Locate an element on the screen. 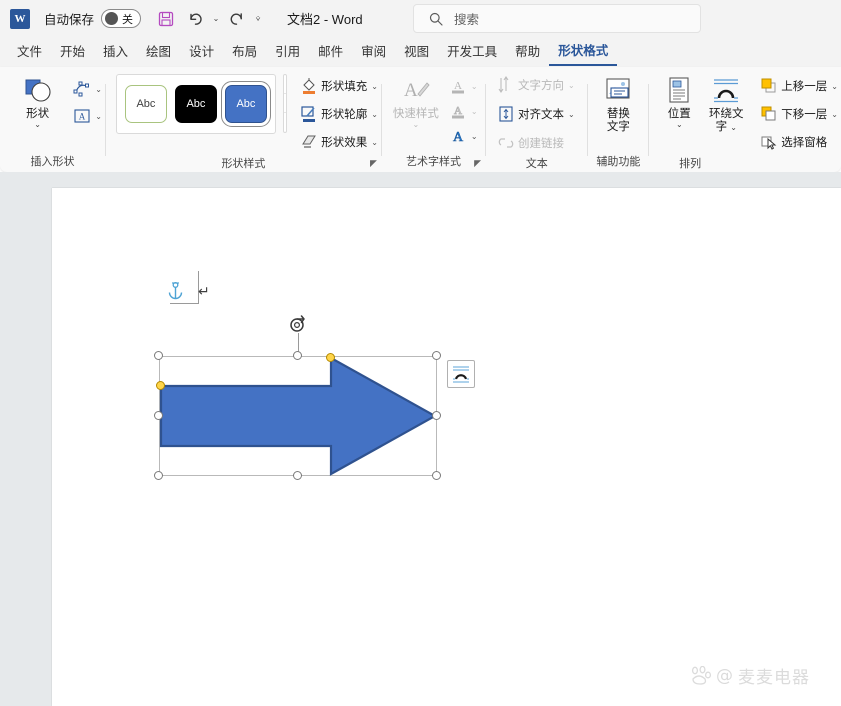  wordart-dialog-launcher: ◤ is located at coordinates (477, 163).